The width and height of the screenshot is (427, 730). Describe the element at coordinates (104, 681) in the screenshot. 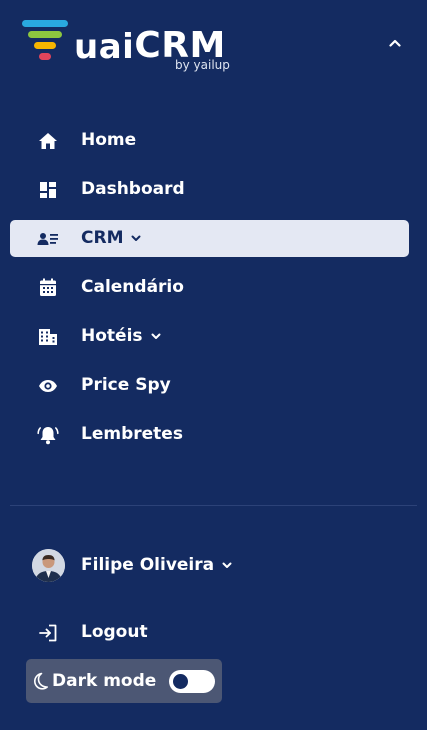

I see `dark-mode-label: Dark mode` at that location.